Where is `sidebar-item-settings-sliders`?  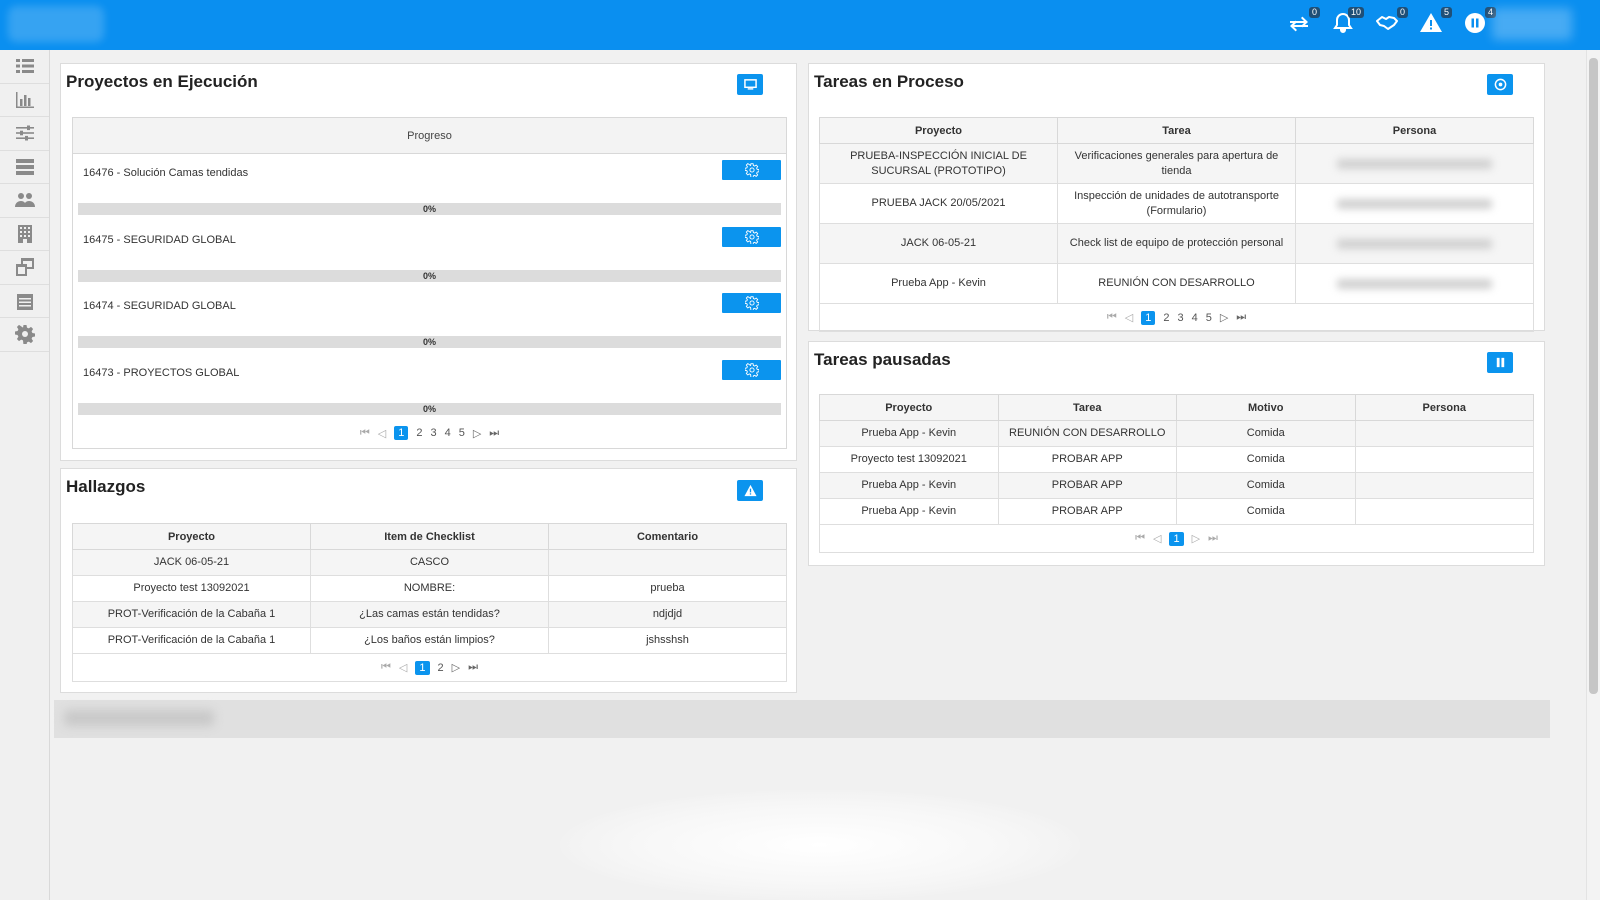
sidebar-item-settings-sliders is located at coordinates (24, 134).